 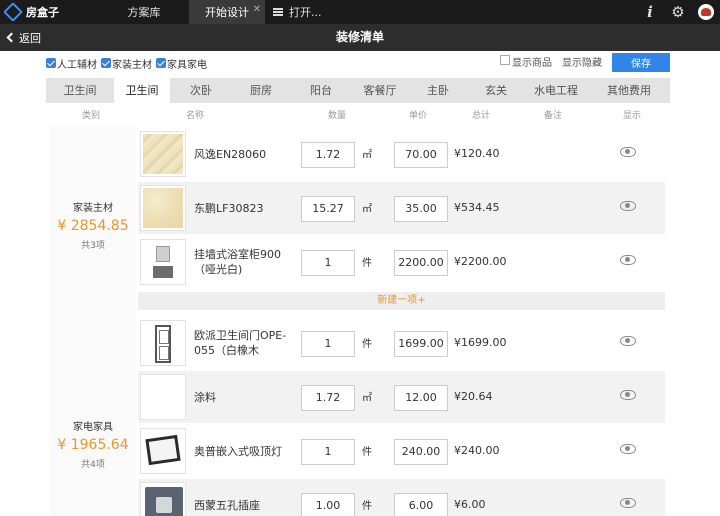 What do you see at coordinates (13, 12) in the screenshot?
I see `logo-icon` at bounding box center [13, 12].